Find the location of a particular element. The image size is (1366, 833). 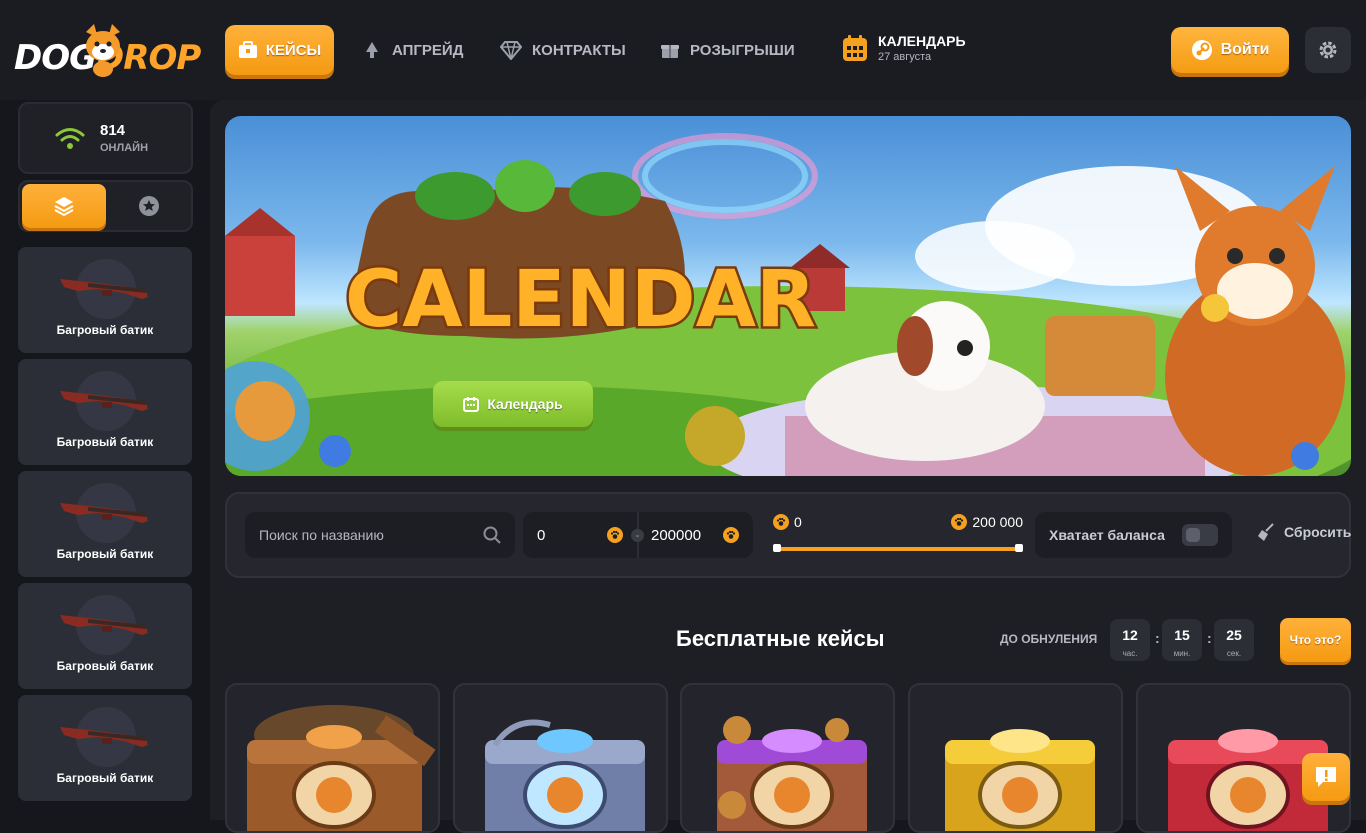

diamond-icon is located at coordinates (511, 50).